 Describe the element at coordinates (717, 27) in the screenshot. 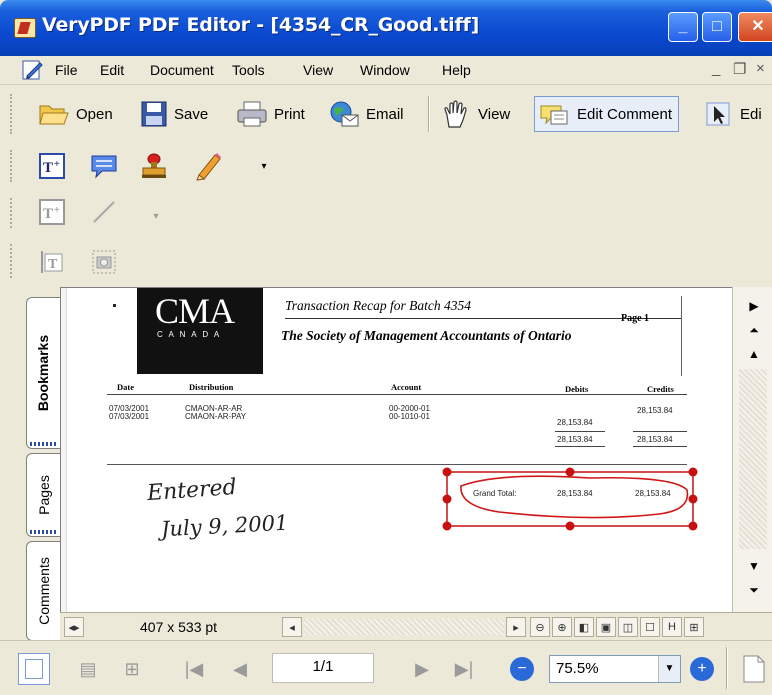

I see `maximize-button: □` at that location.